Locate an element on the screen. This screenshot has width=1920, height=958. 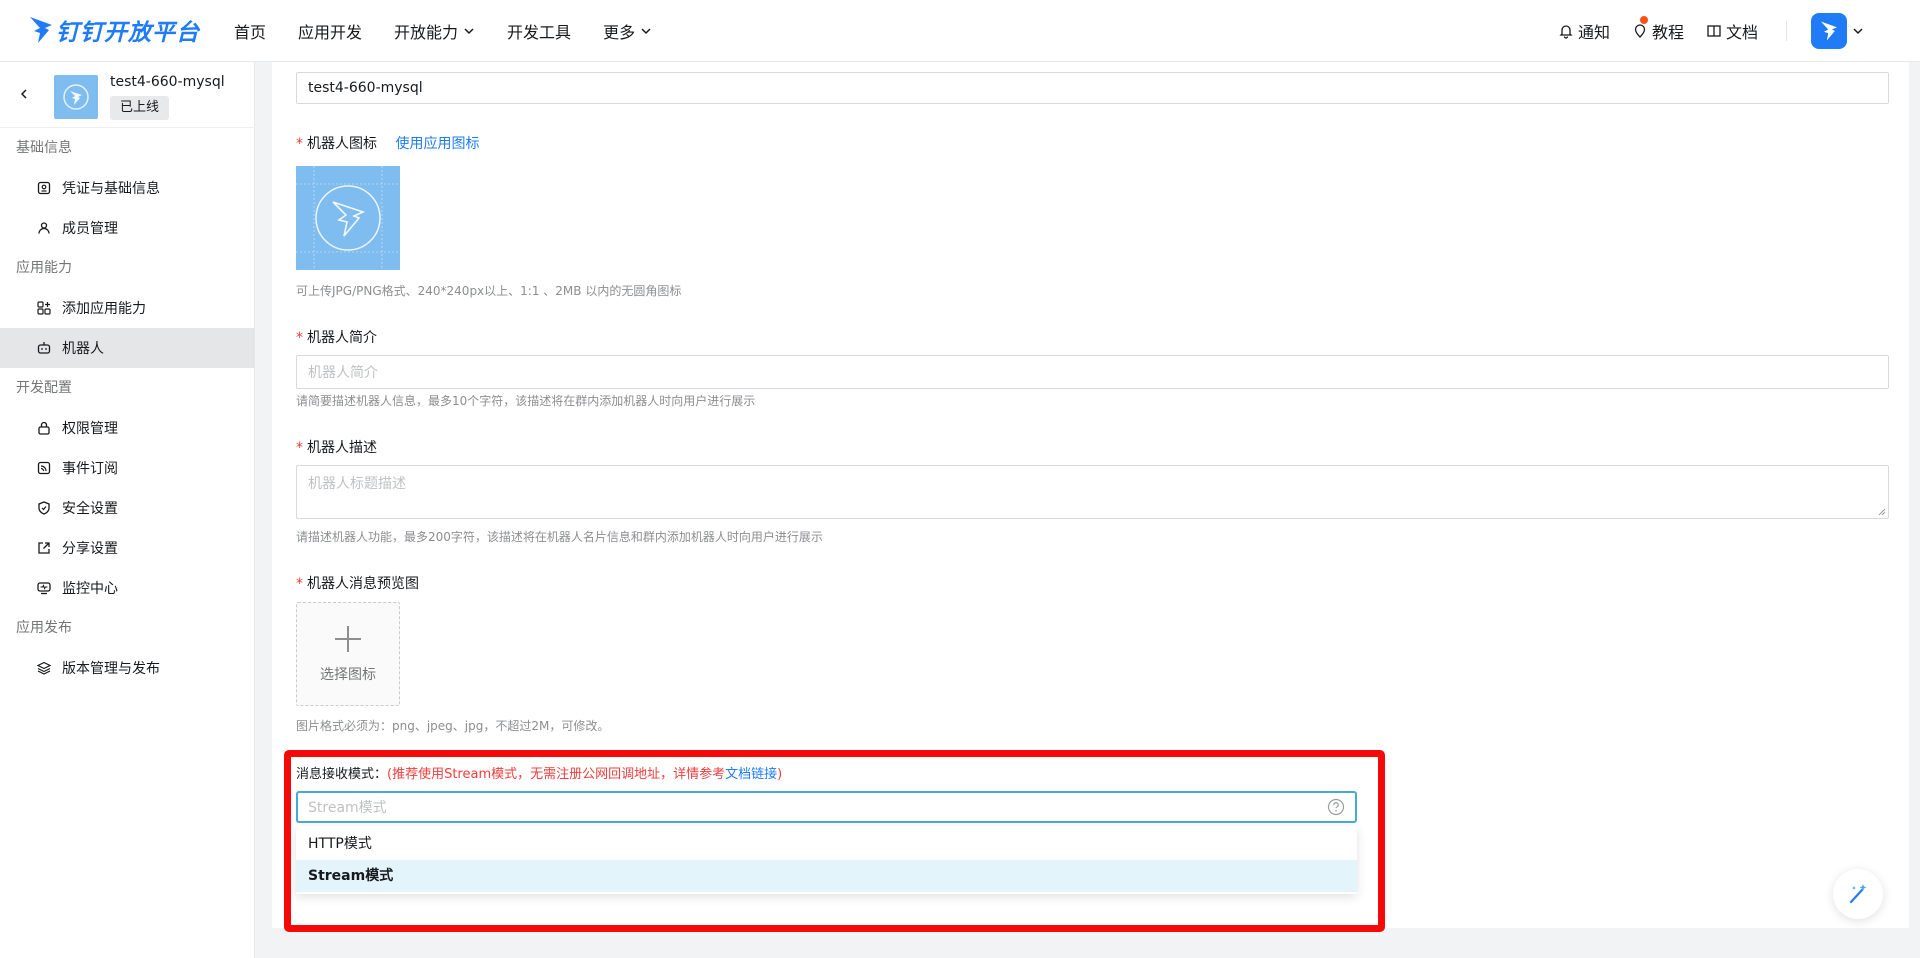
docs-button: 文档 is located at coordinates (1732, 31).